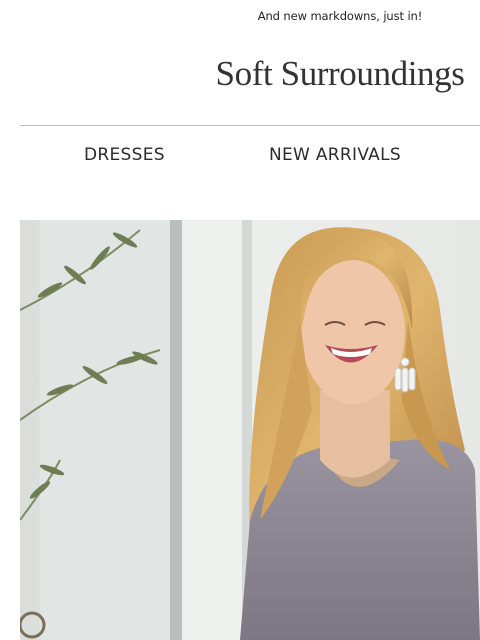 The image size is (480, 640). I want to click on nav-link-dresses: DRESSES, so click(124, 155).